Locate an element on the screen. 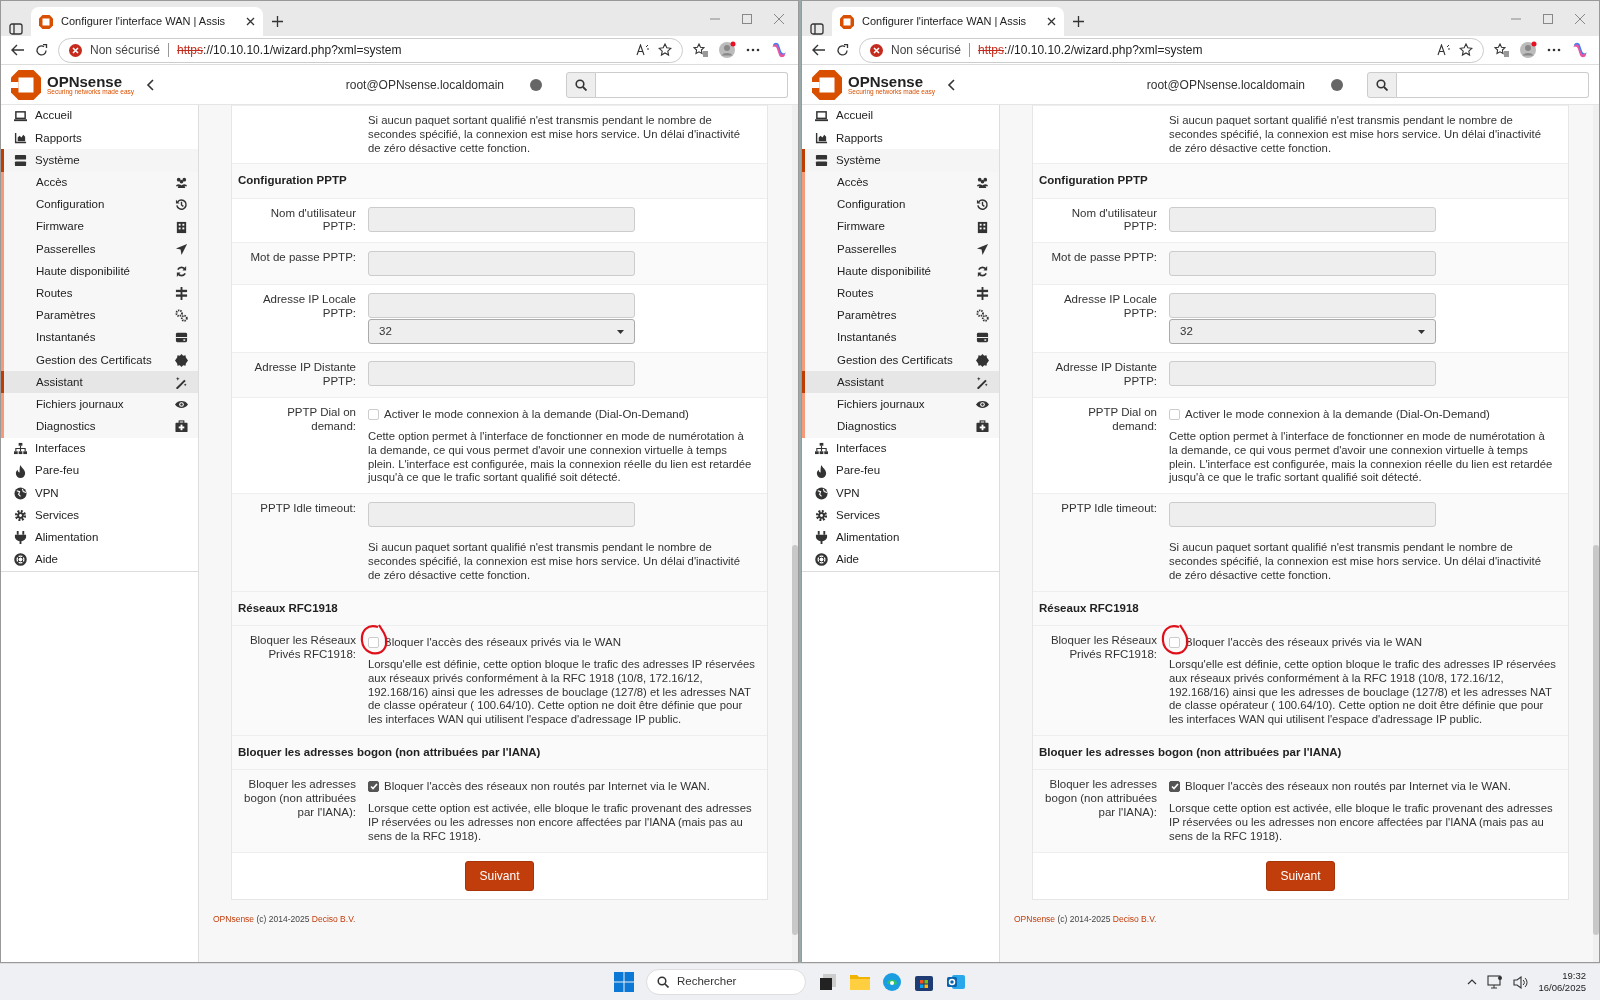 Image resolution: width=1600 pixels, height=1000 pixels. speaker-icon is located at coordinates (1521, 982).